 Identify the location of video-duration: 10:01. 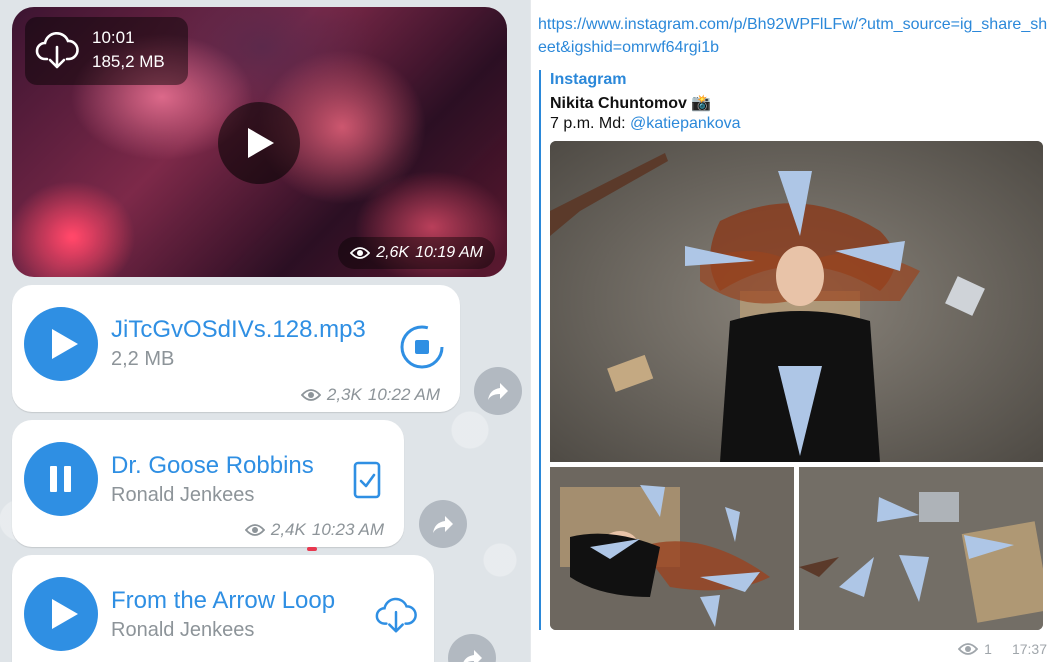
(113, 37).